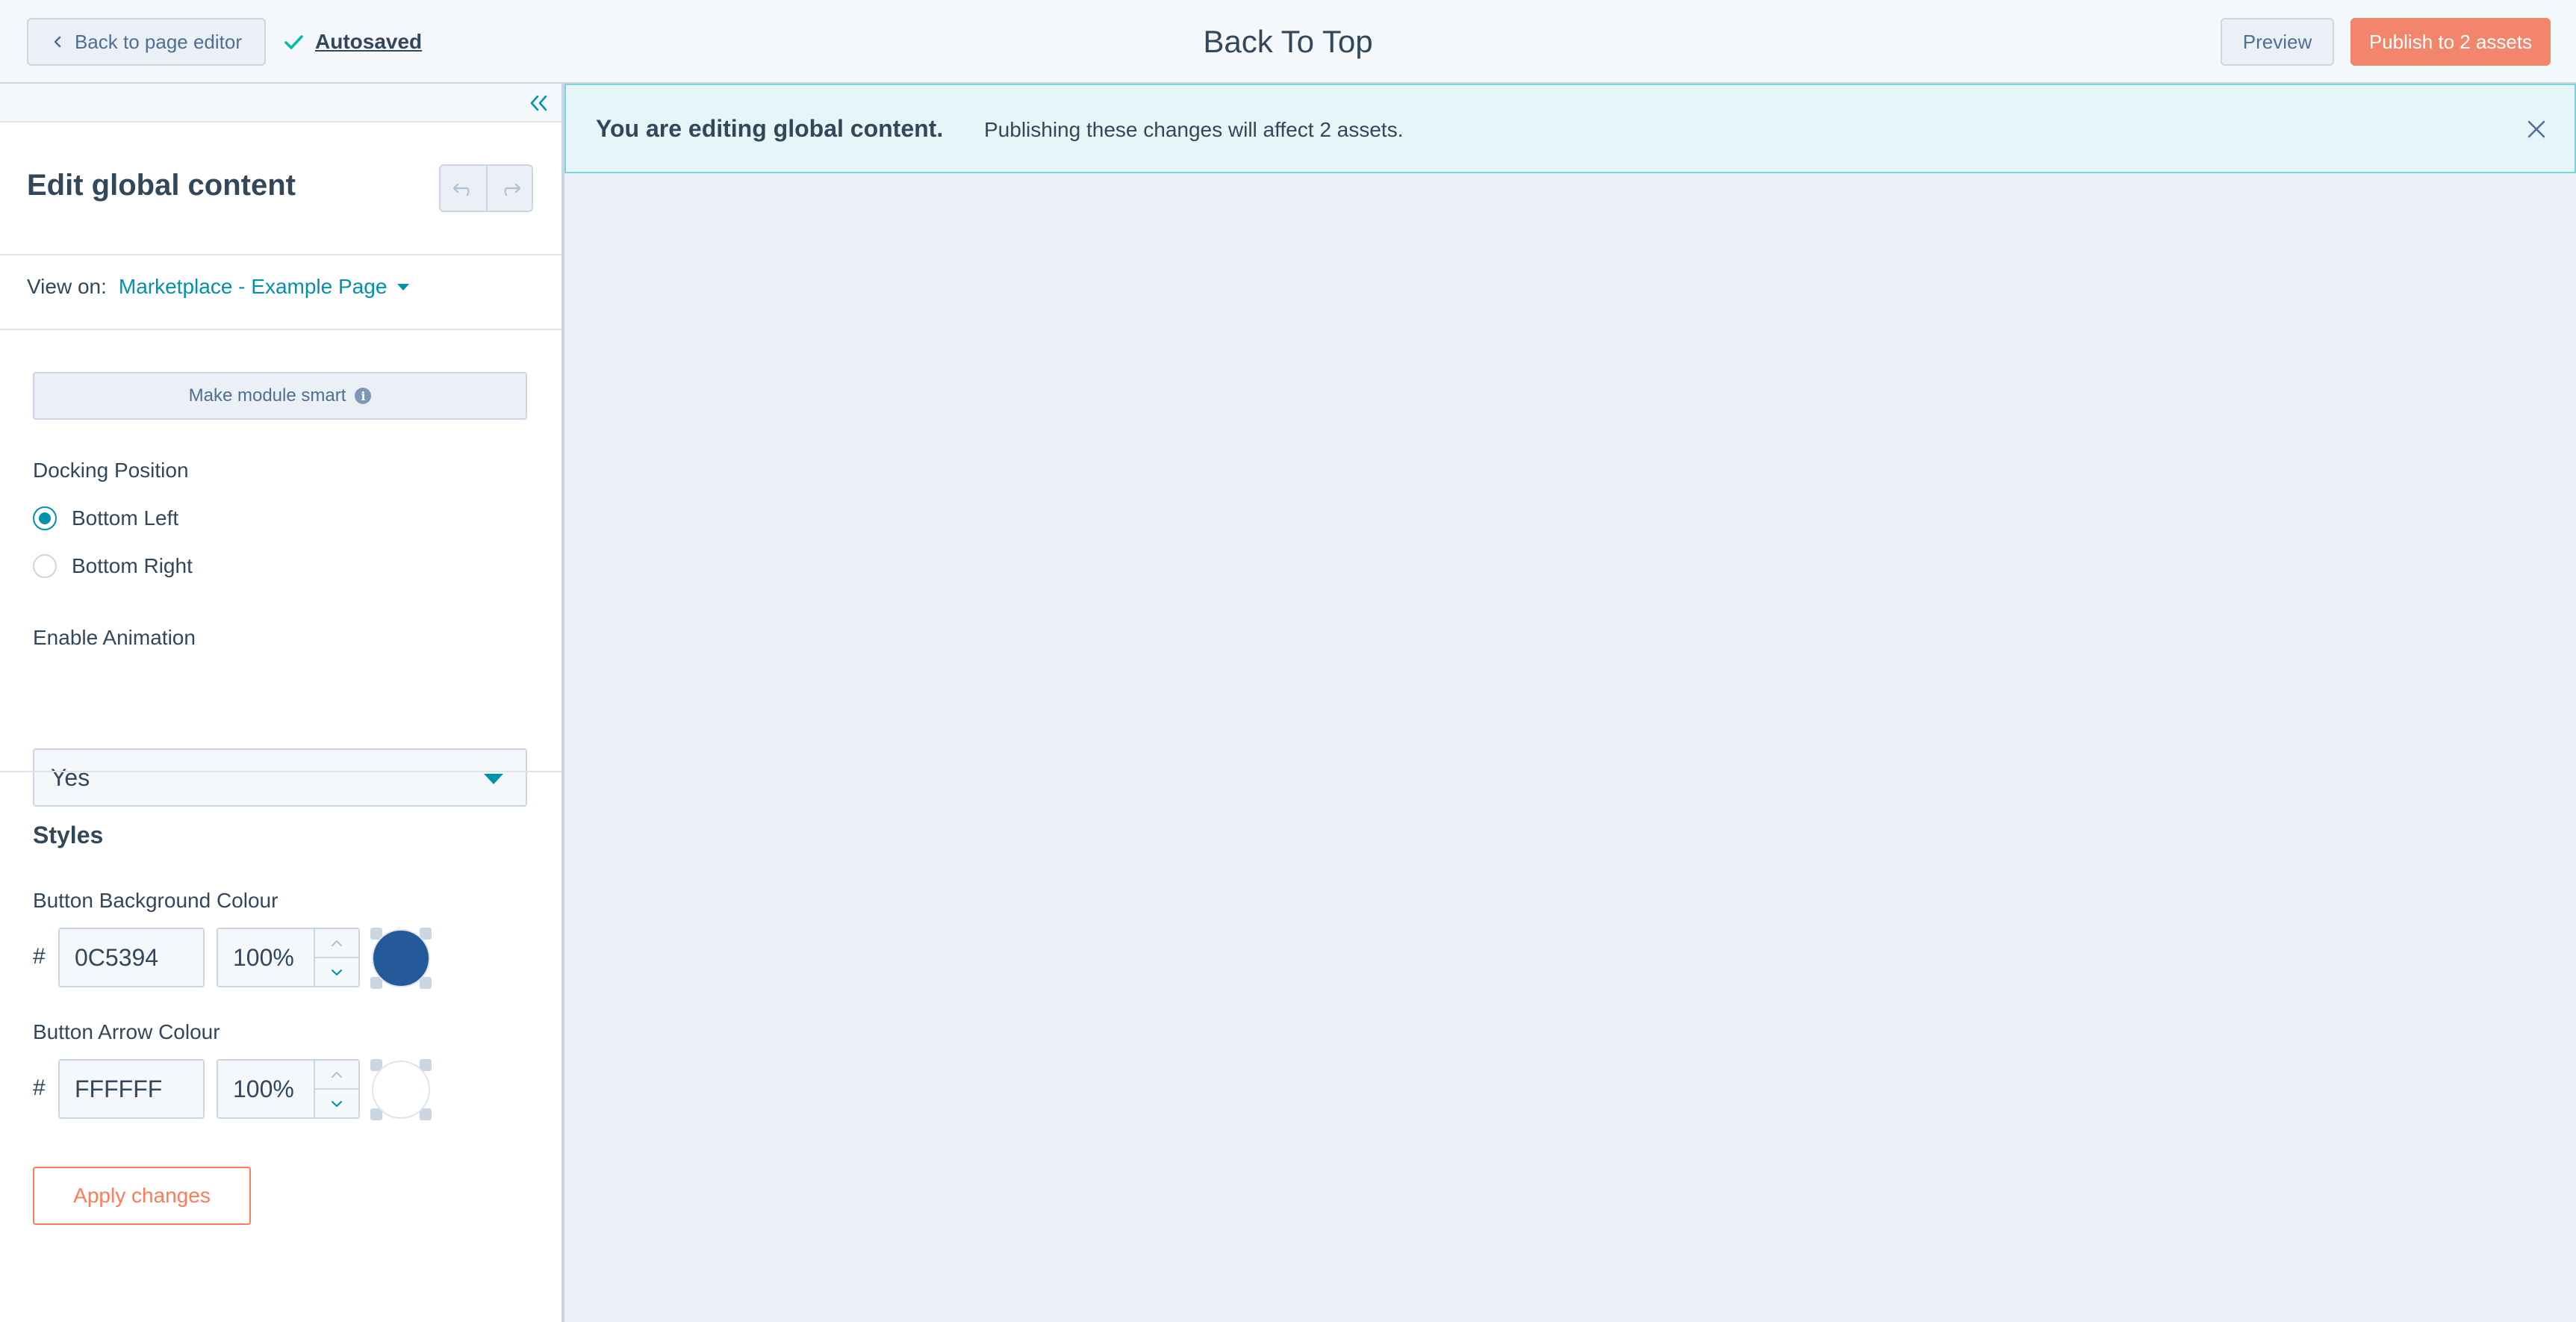 The image size is (2576, 1322). Describe the element at coordinates (280, 777) in the screenshot. I see `enable-animation-select: Yes` at that location.